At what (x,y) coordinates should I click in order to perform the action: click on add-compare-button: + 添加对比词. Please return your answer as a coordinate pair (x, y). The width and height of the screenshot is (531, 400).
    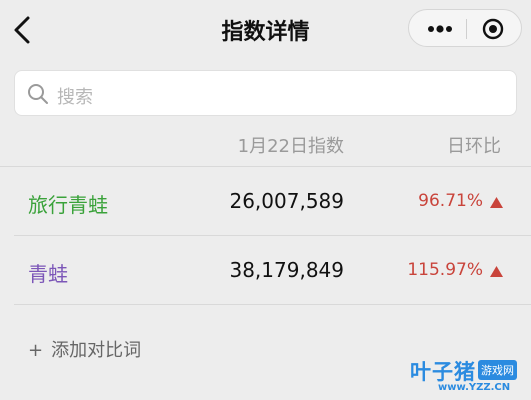
    Looking at the image, I should click on (84, 349).